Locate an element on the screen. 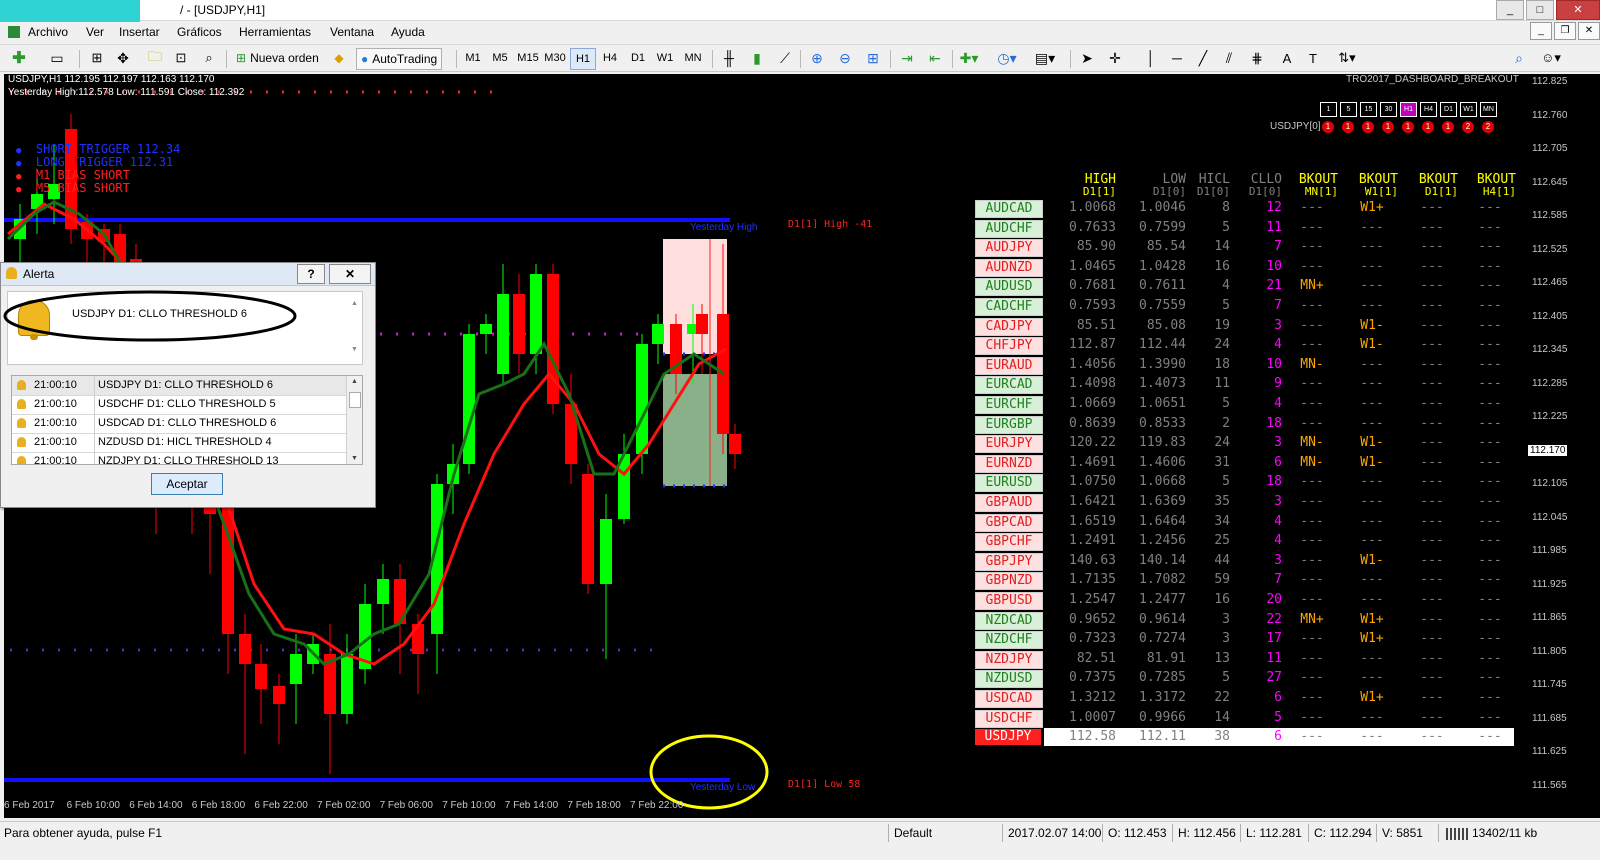 This screenshot has width=1600, height=860. bell-icon is located at coordinates (11, 273).